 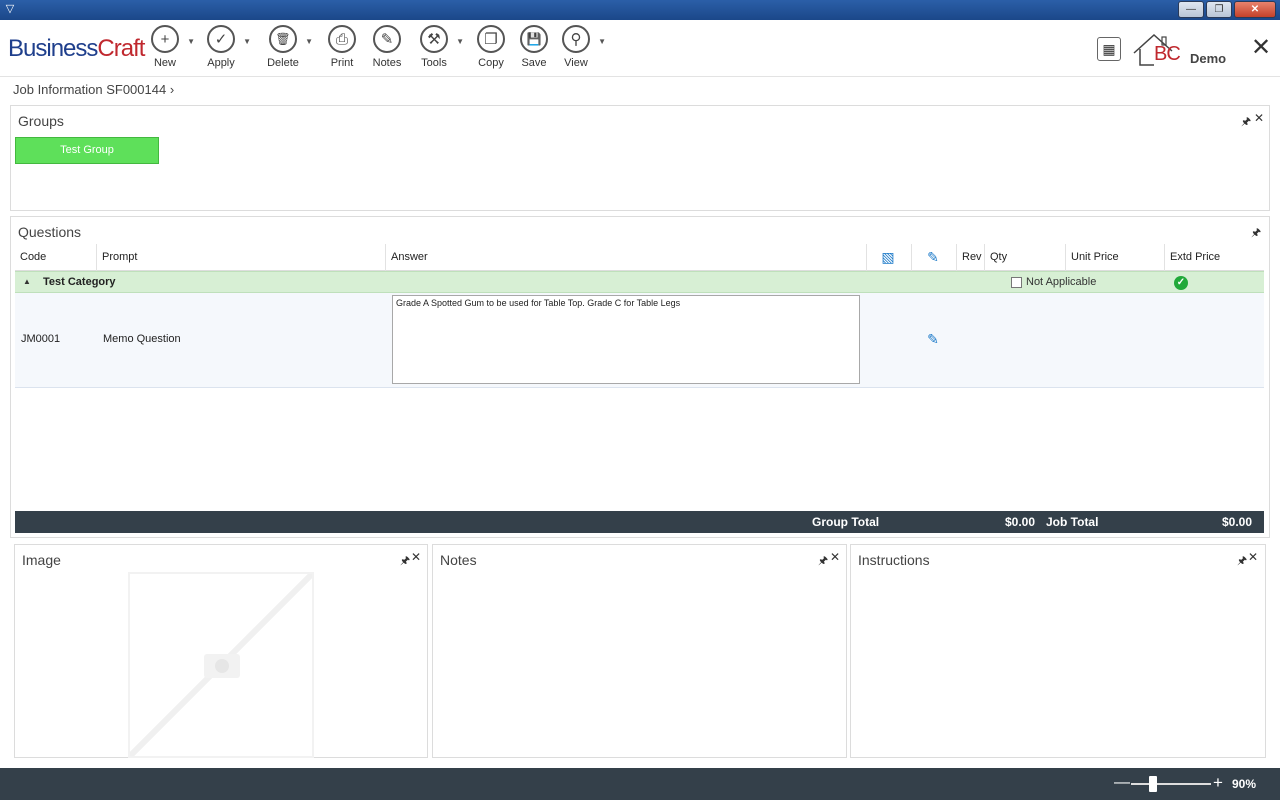 I want to click on job-total-label: Job Total, so click(x=1072, y=522).